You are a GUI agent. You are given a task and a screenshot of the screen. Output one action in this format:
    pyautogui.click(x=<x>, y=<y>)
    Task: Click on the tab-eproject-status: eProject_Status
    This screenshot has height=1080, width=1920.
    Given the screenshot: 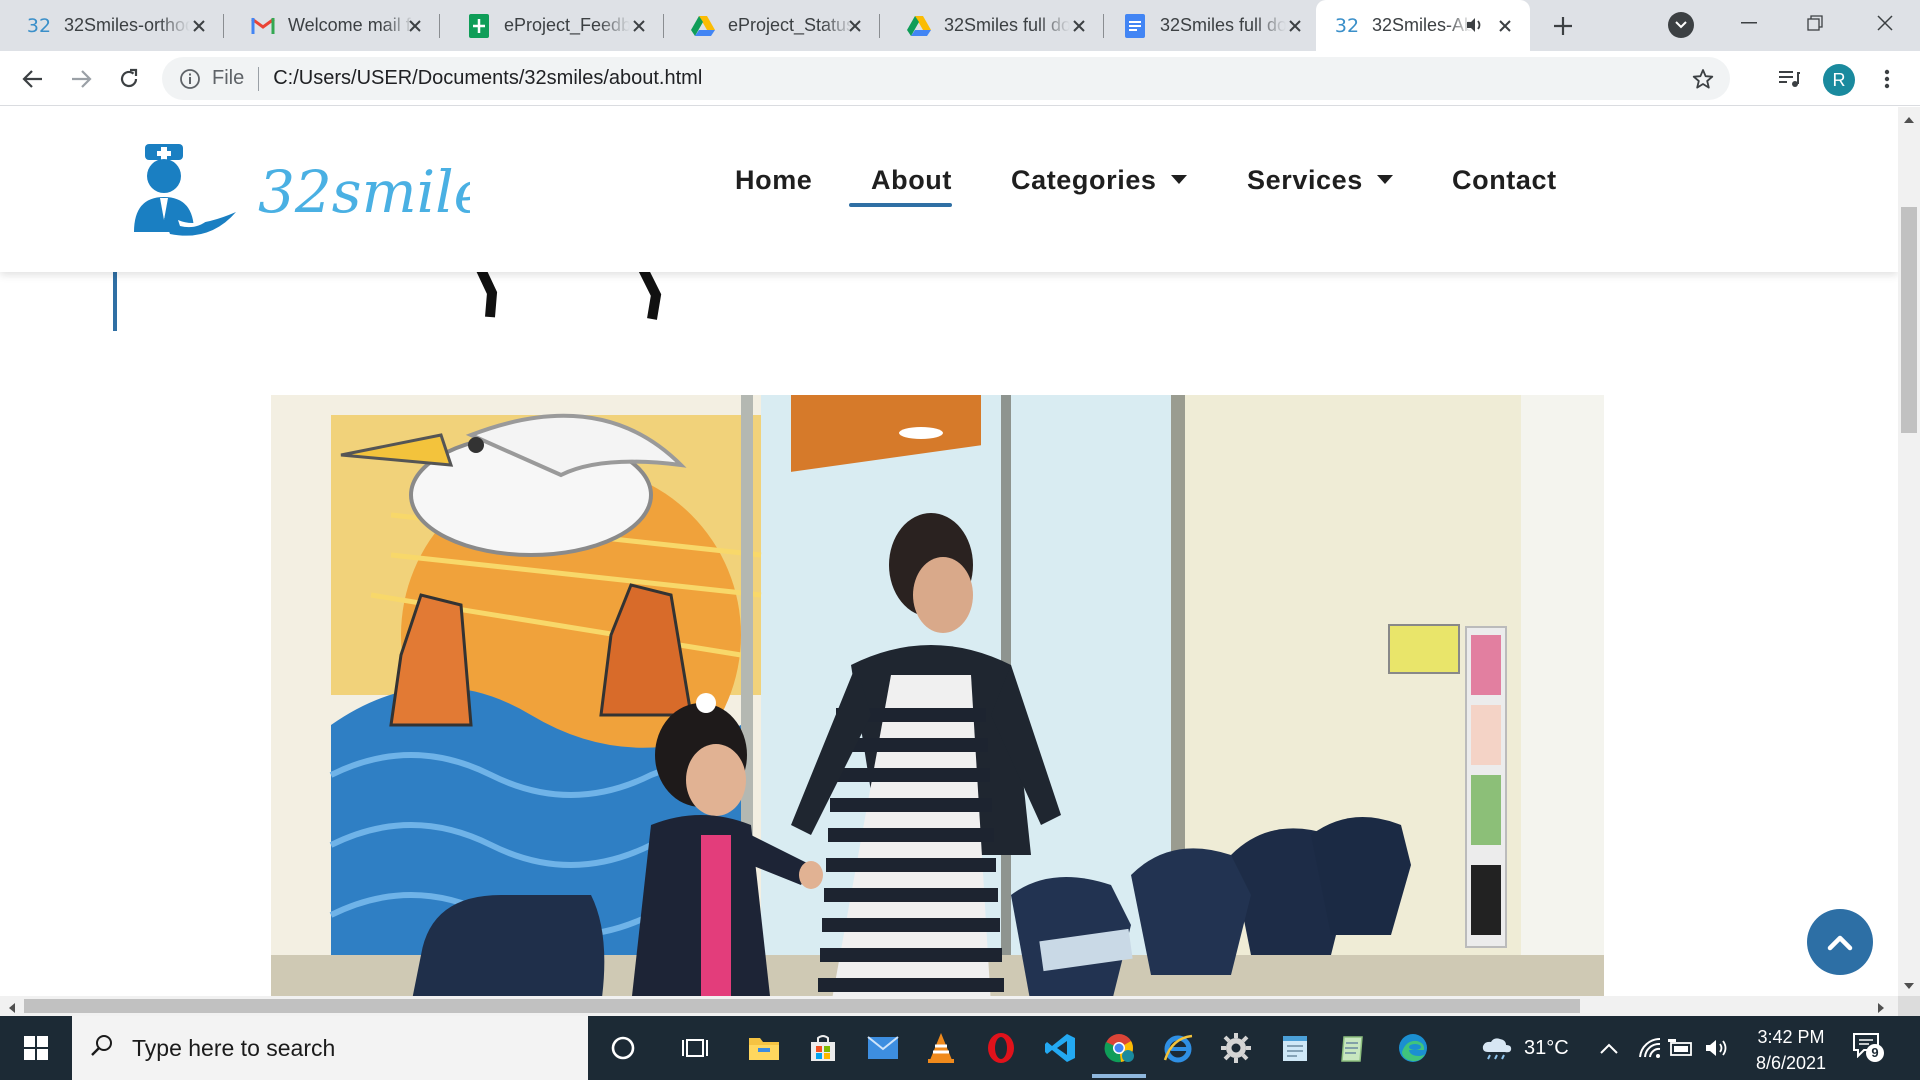 What is the action you would take?
    pyautogui.click(x=776, y=25)
    